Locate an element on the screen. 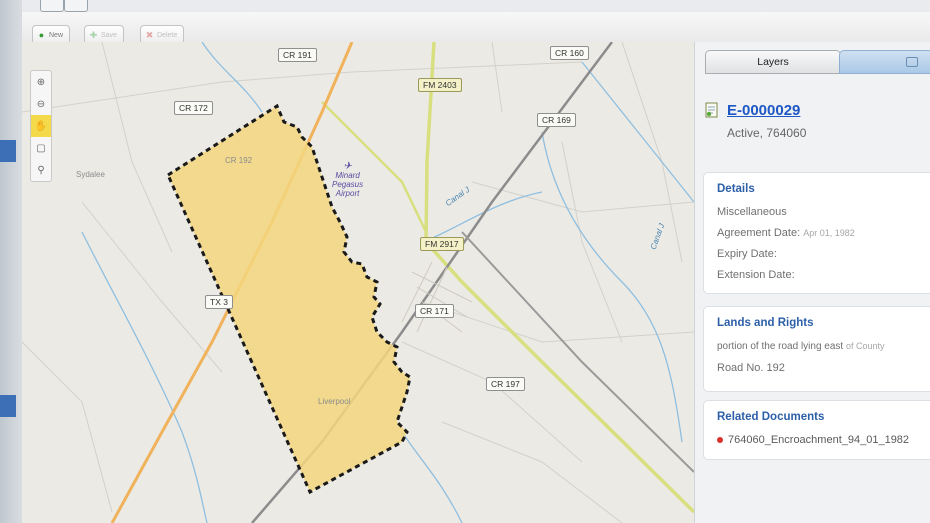 The image size is (930, 523). panel-tabs: Layers is located at coordinates (817, 62).